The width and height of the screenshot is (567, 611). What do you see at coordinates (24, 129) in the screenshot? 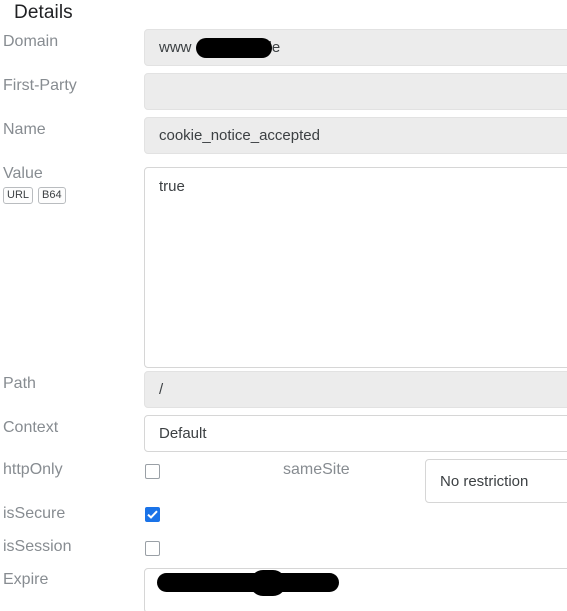
I see `label-name: Name` at bounding box center [24, 129].